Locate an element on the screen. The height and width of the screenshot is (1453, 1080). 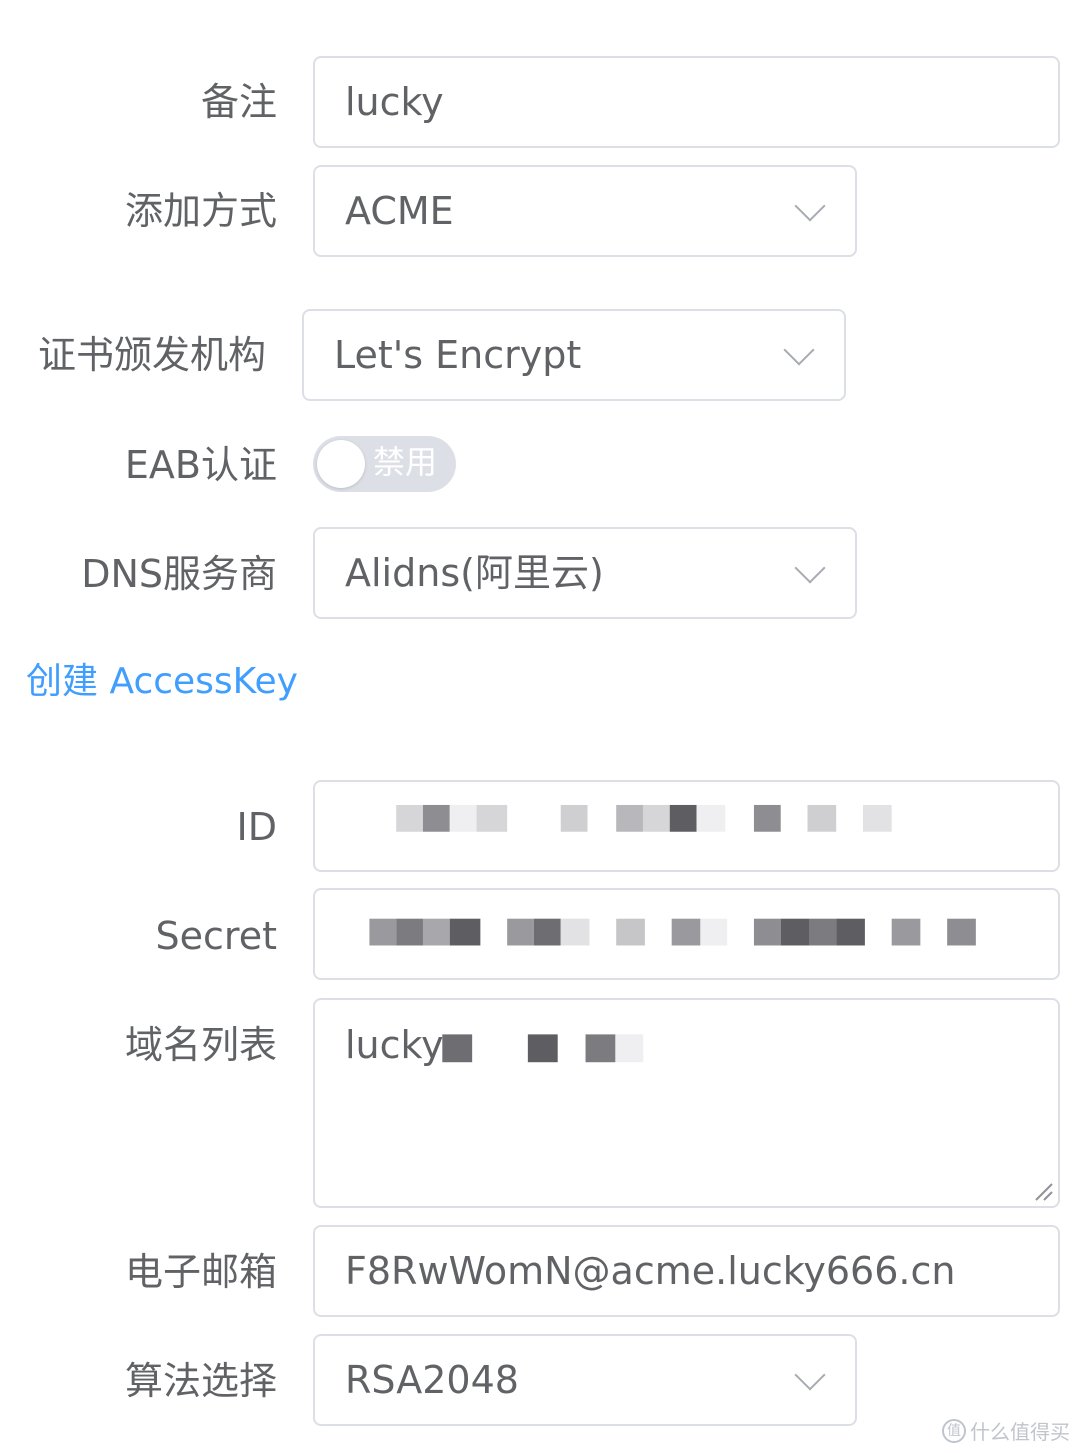
watermark-text: 什么值得买 is located at coordinates (1020, 1432).